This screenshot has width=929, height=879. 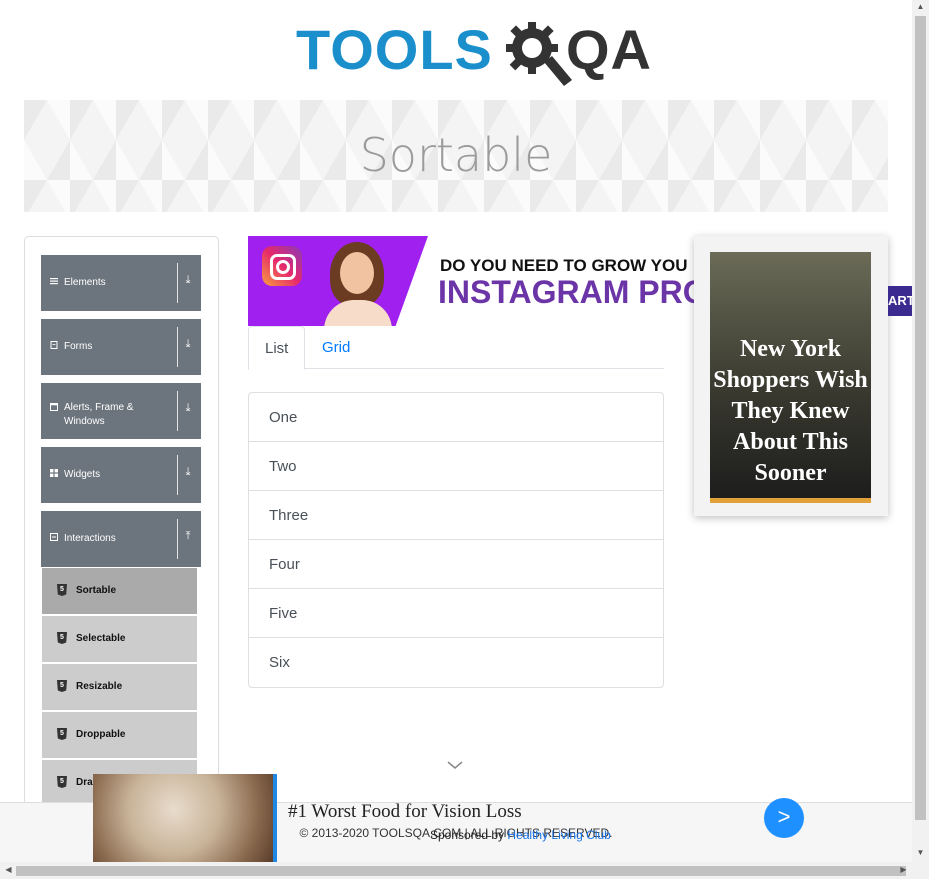 I want to click on sidebar-item-sortable: 5 Sortable, so click(x=119, y=591).